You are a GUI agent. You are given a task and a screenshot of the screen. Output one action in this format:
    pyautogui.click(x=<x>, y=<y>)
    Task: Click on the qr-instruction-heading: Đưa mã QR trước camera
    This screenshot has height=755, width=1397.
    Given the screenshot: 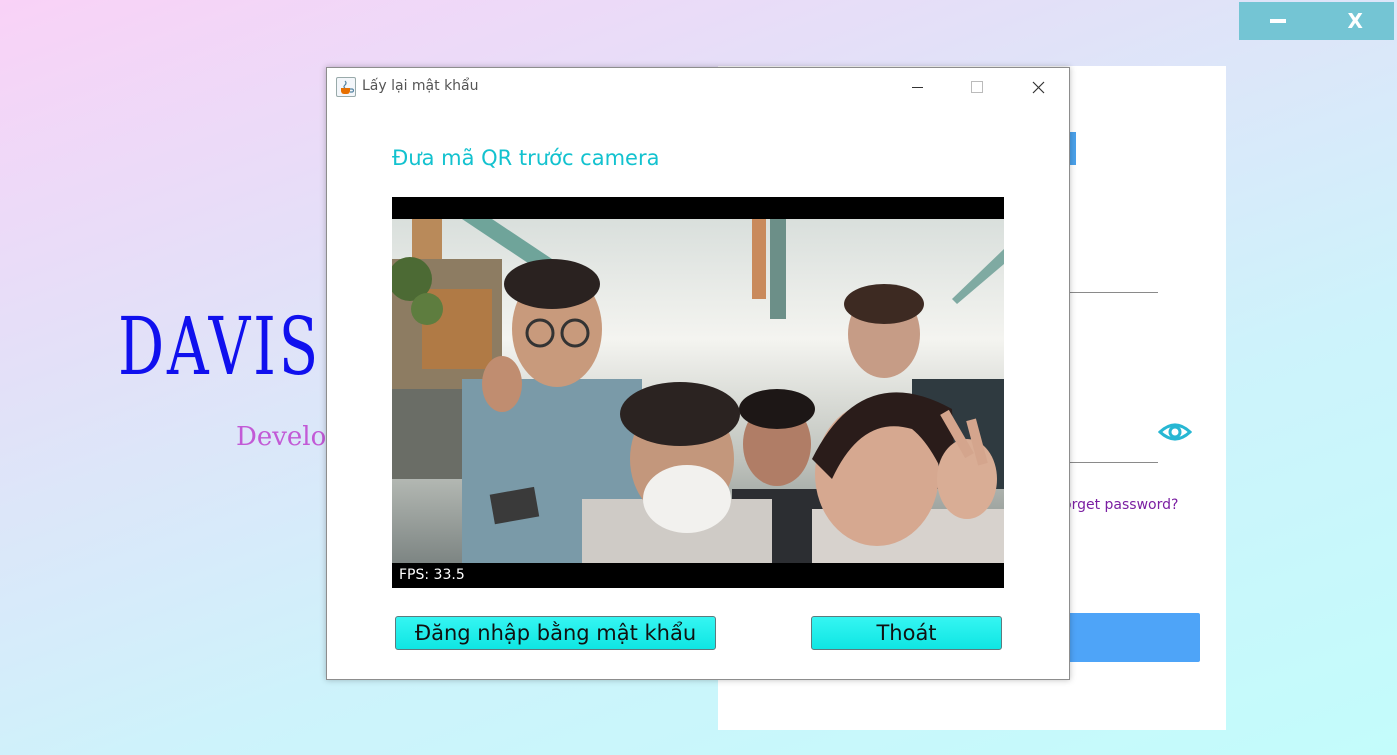 What is the action you would take?
    pyautogui.click(x=526, y=158)
    